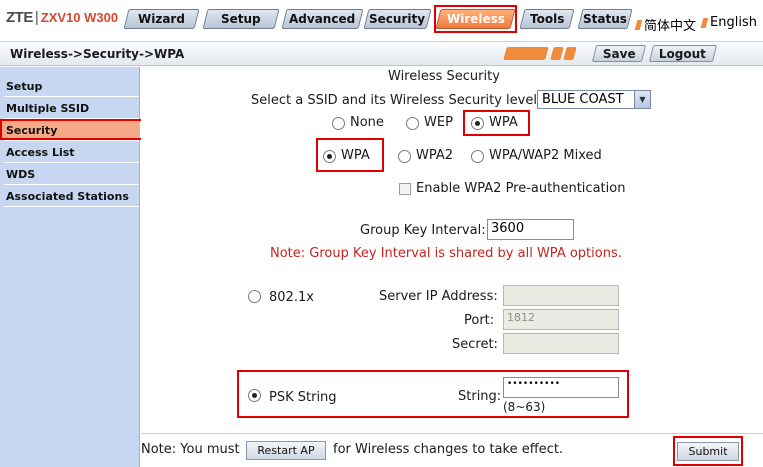 This screenshot has height=467, width=763. Describe the element at coordinates (438, 296) in the screenshot. I see `server-ip-label: Server IP Address:` at that location.